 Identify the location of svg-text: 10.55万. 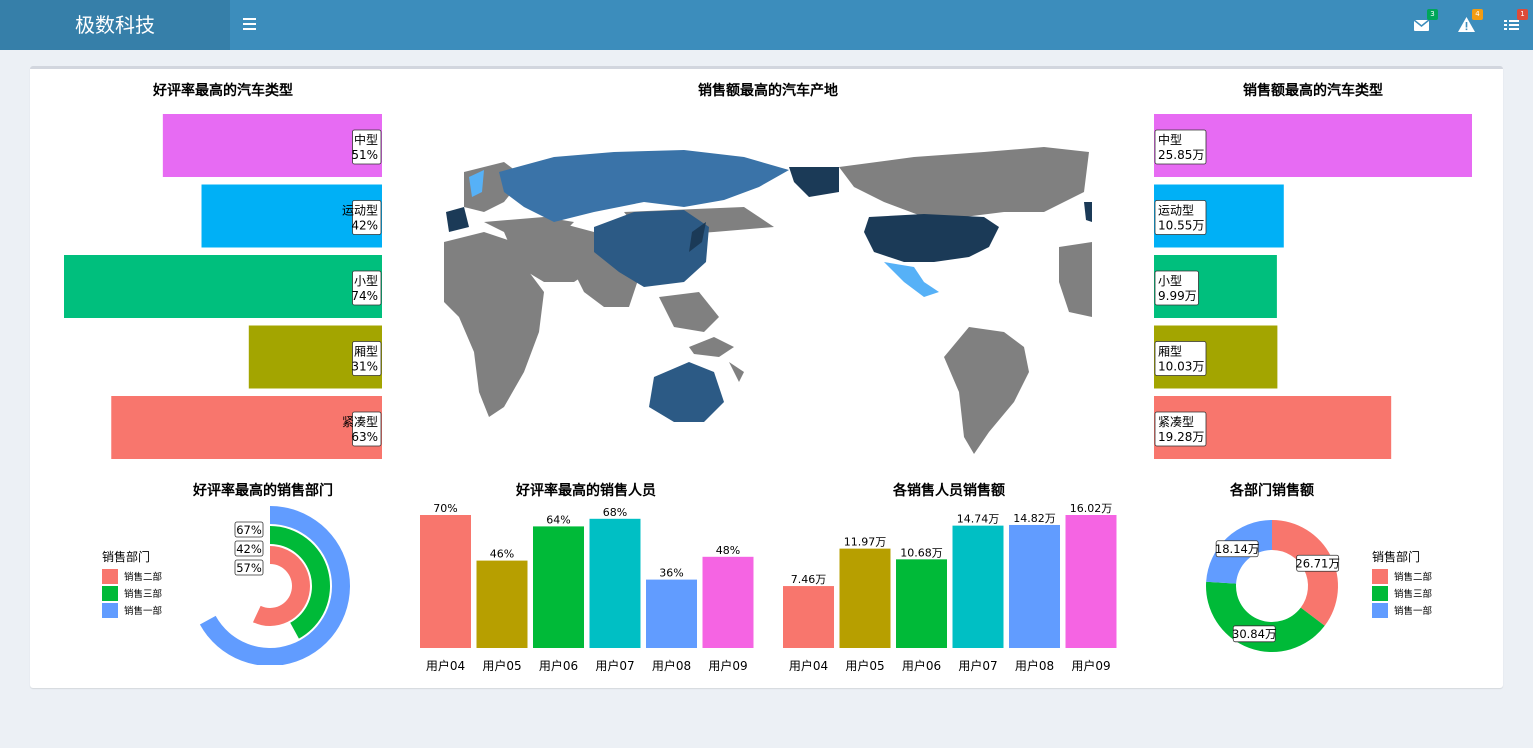
(1181, 226).